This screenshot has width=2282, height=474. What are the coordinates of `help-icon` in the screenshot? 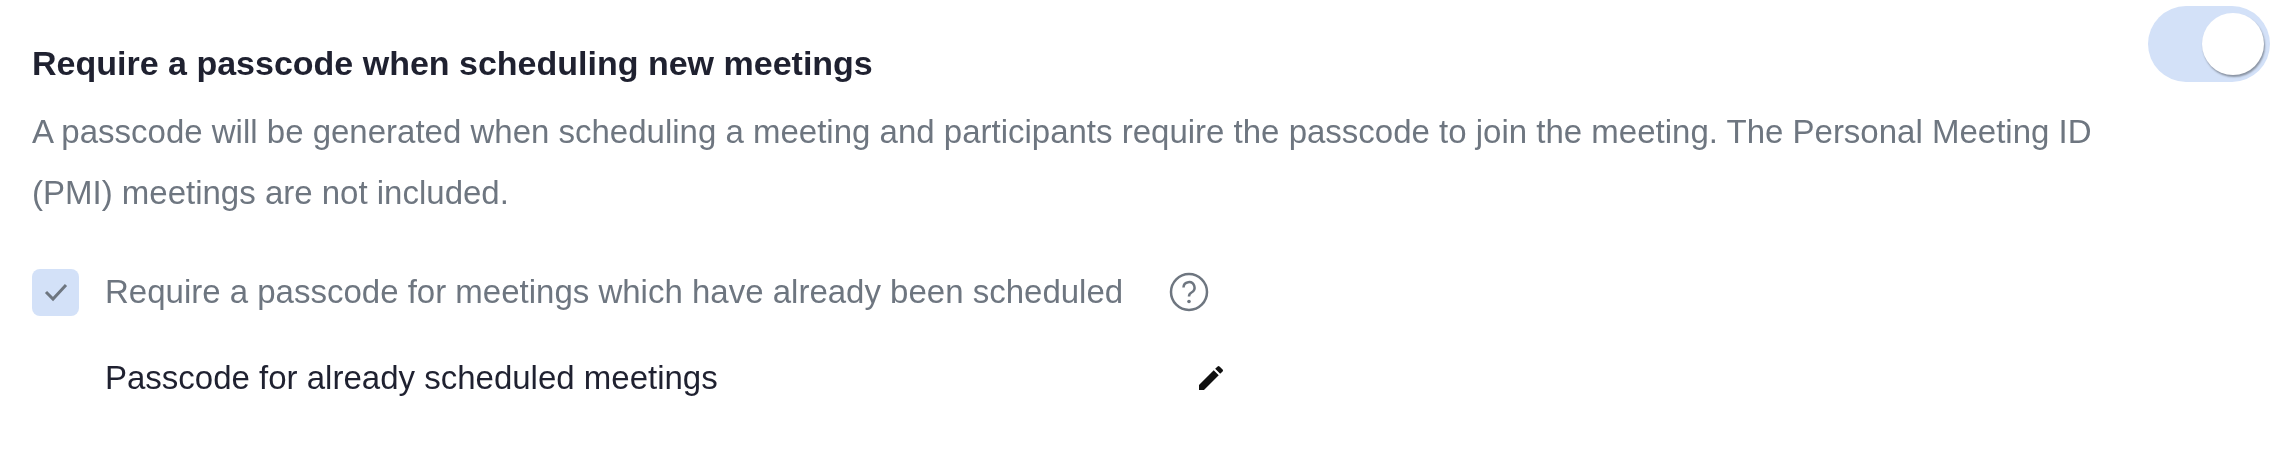 It's located at (1189, 292).